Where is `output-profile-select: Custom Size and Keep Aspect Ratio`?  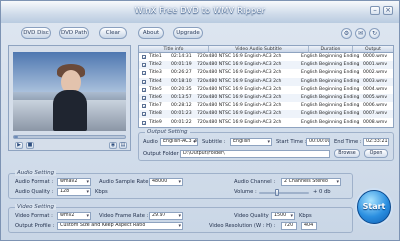
output-profile-select: Custom Size and Keep Aspect Ratio is located at coordinates (120, 226).